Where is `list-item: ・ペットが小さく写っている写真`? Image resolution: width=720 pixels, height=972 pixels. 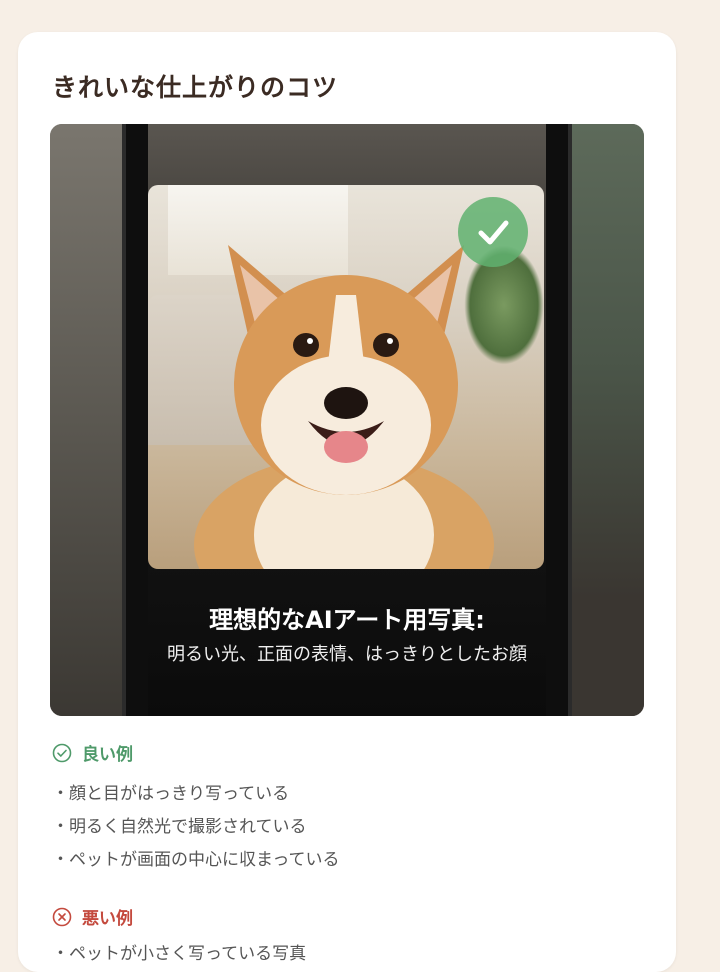
list-item: ・ペットが小さく写っている写真 is located at coordinates (179, 954).